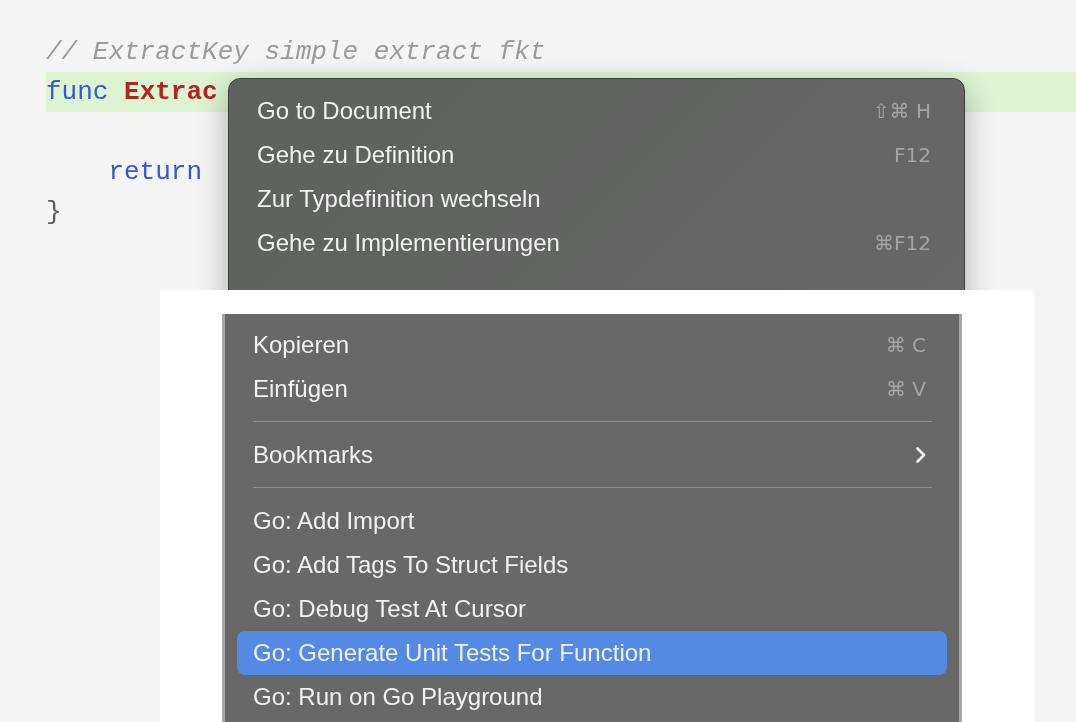 The width and height of the screenshot is (1076, 722). What do you see at coordinates (592, 389) in the screenshot?
I see `menu-item: Einfügen ⌘ V` at bounding box center [592, 389].